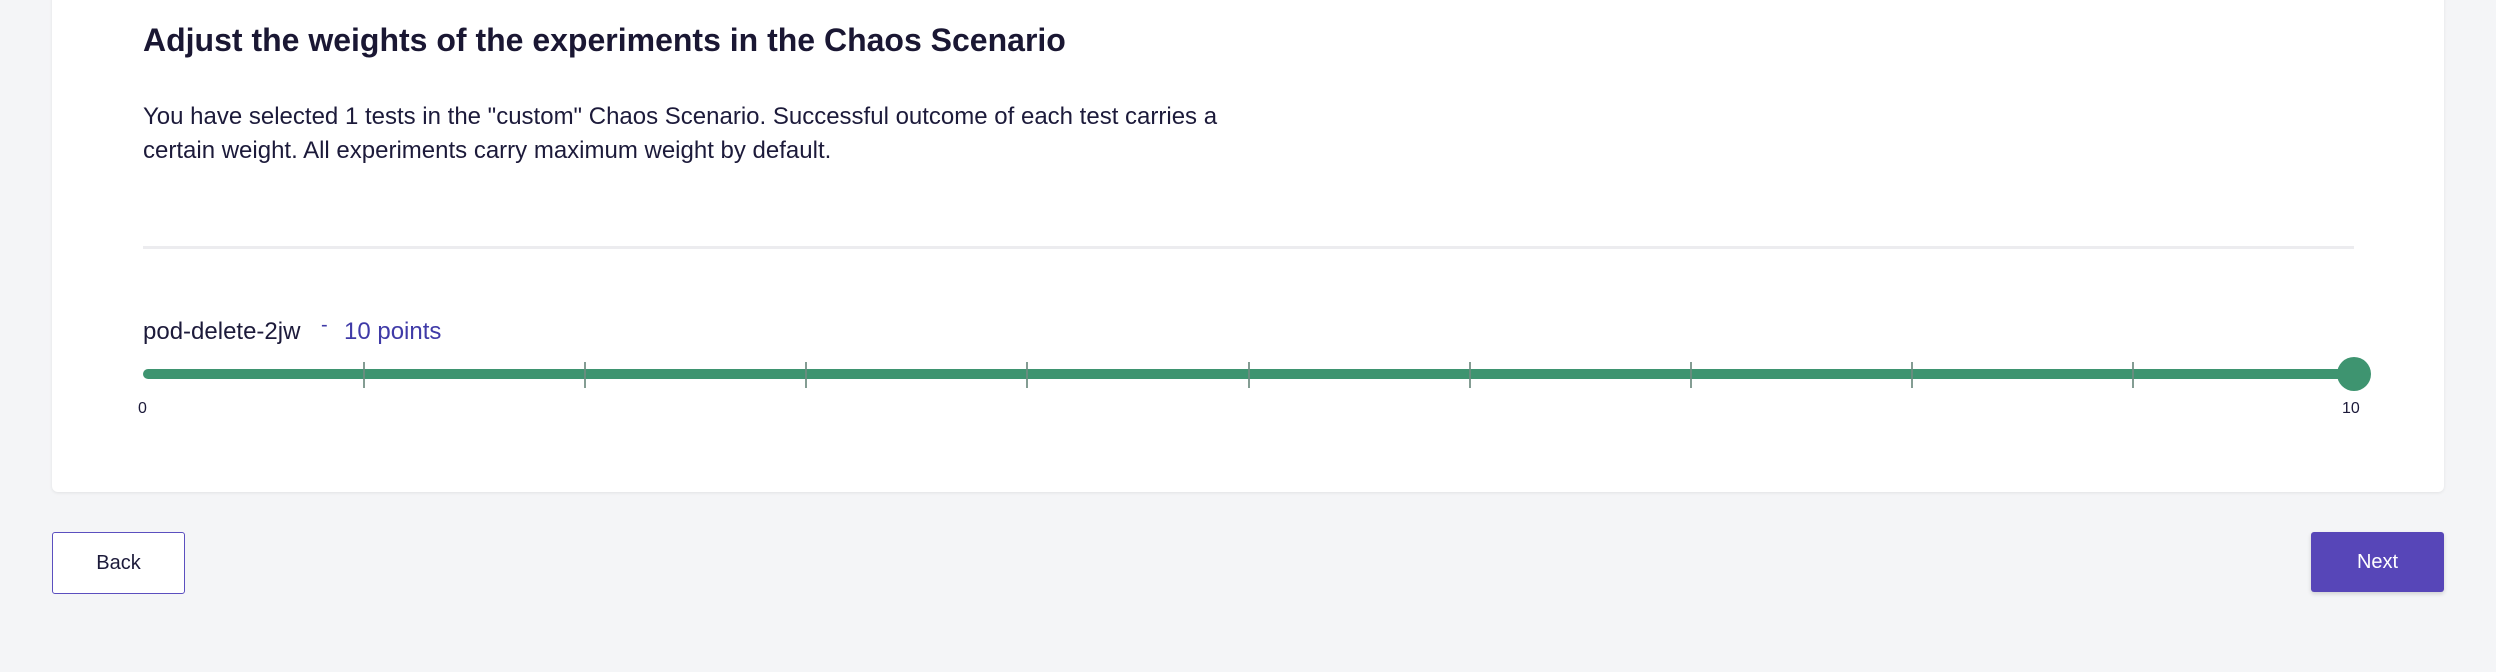  Describe the element at coordinates (2354, 374) in the screenshot. I see `slider-thumb` at that location.